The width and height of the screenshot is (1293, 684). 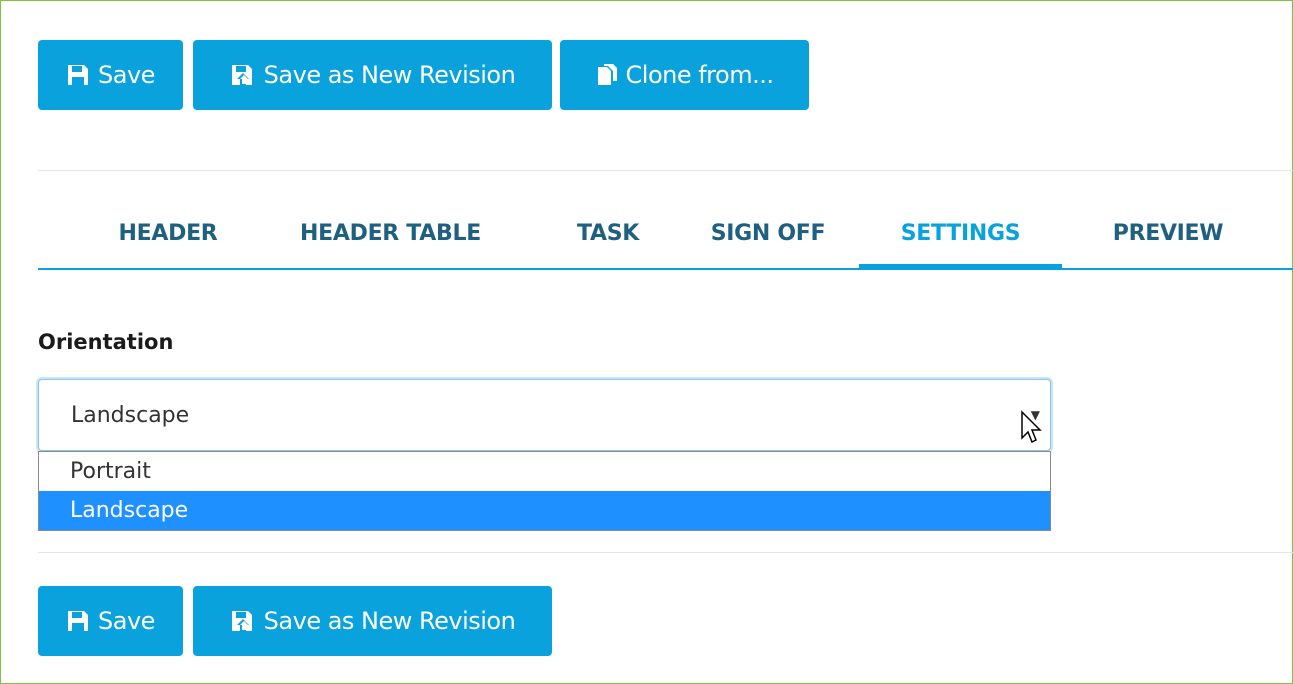 I want to click on save-as-new-revision-button: Save as New Revision, so click(x=372, y=75).